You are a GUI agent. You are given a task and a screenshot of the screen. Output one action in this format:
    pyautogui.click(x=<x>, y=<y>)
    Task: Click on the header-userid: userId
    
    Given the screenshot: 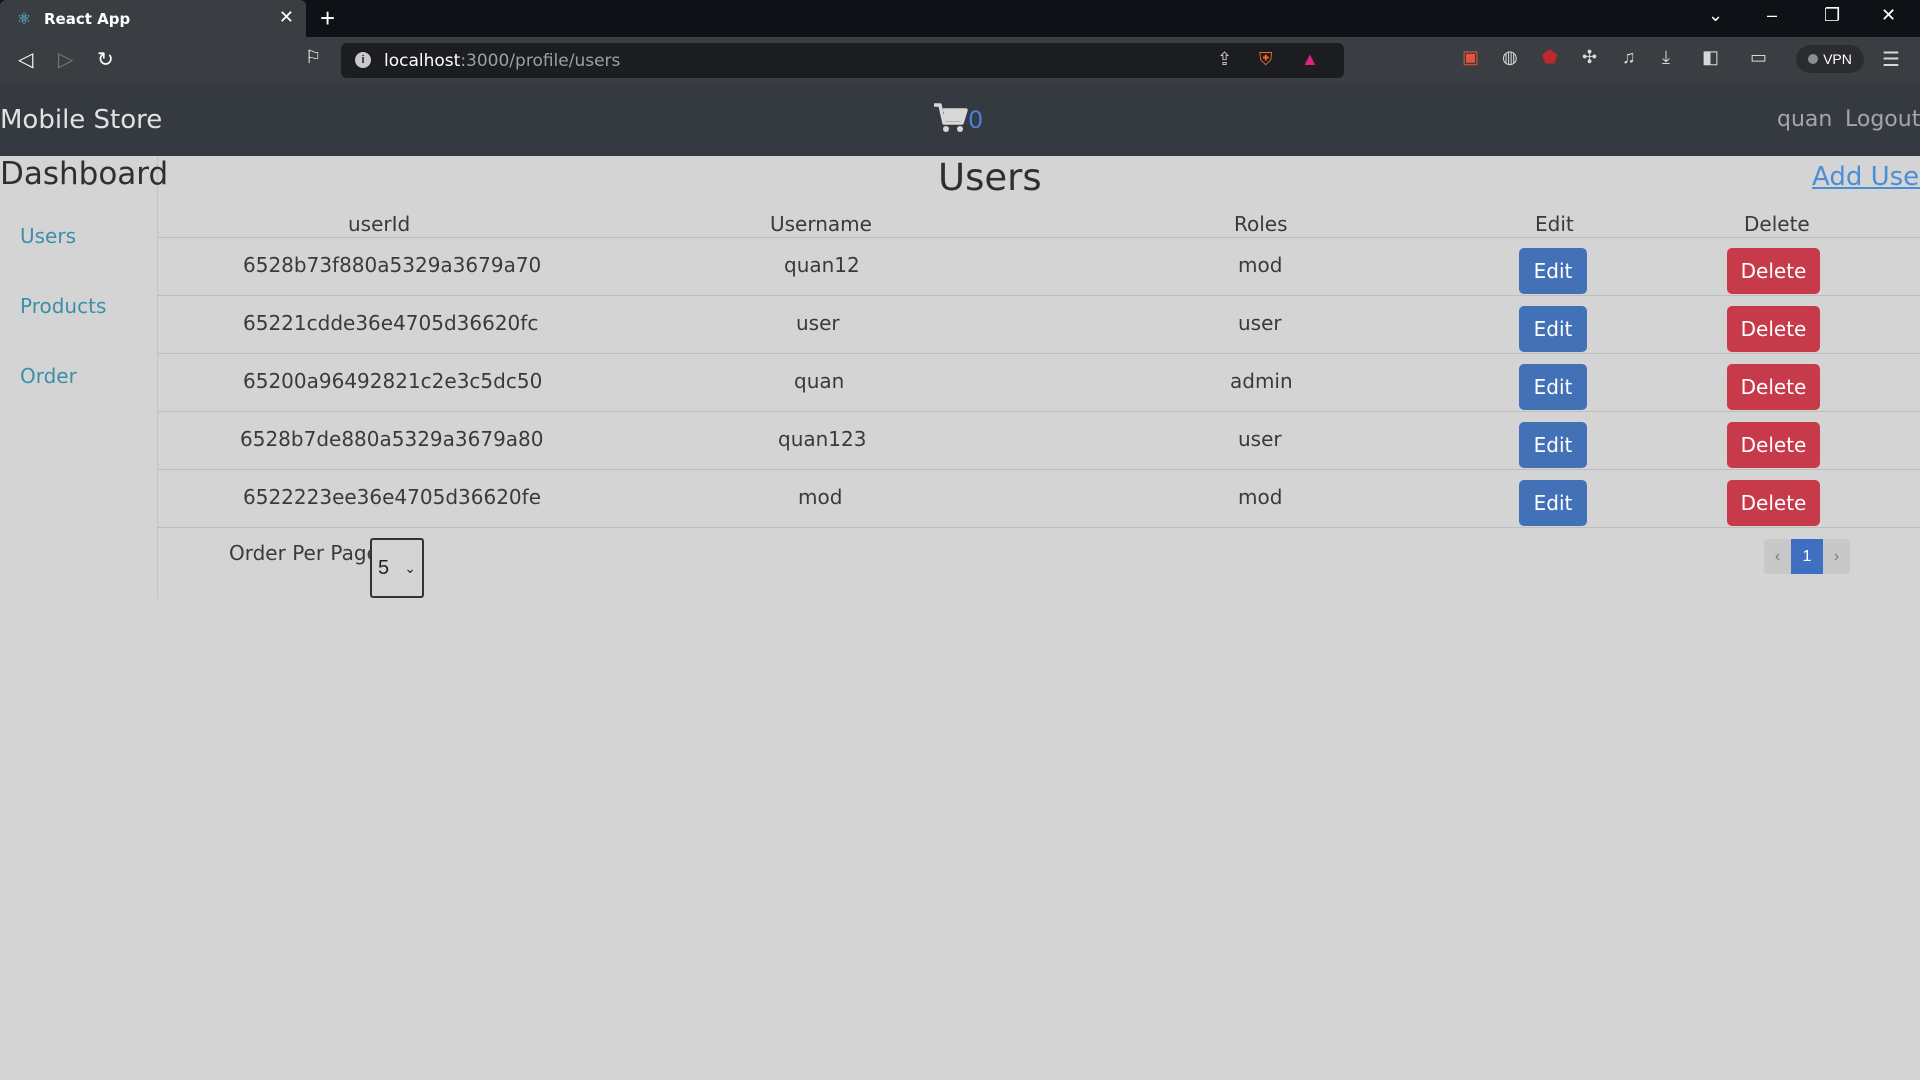 What is the action you would take?
    pyautogui.click(x=379, y=224)
    